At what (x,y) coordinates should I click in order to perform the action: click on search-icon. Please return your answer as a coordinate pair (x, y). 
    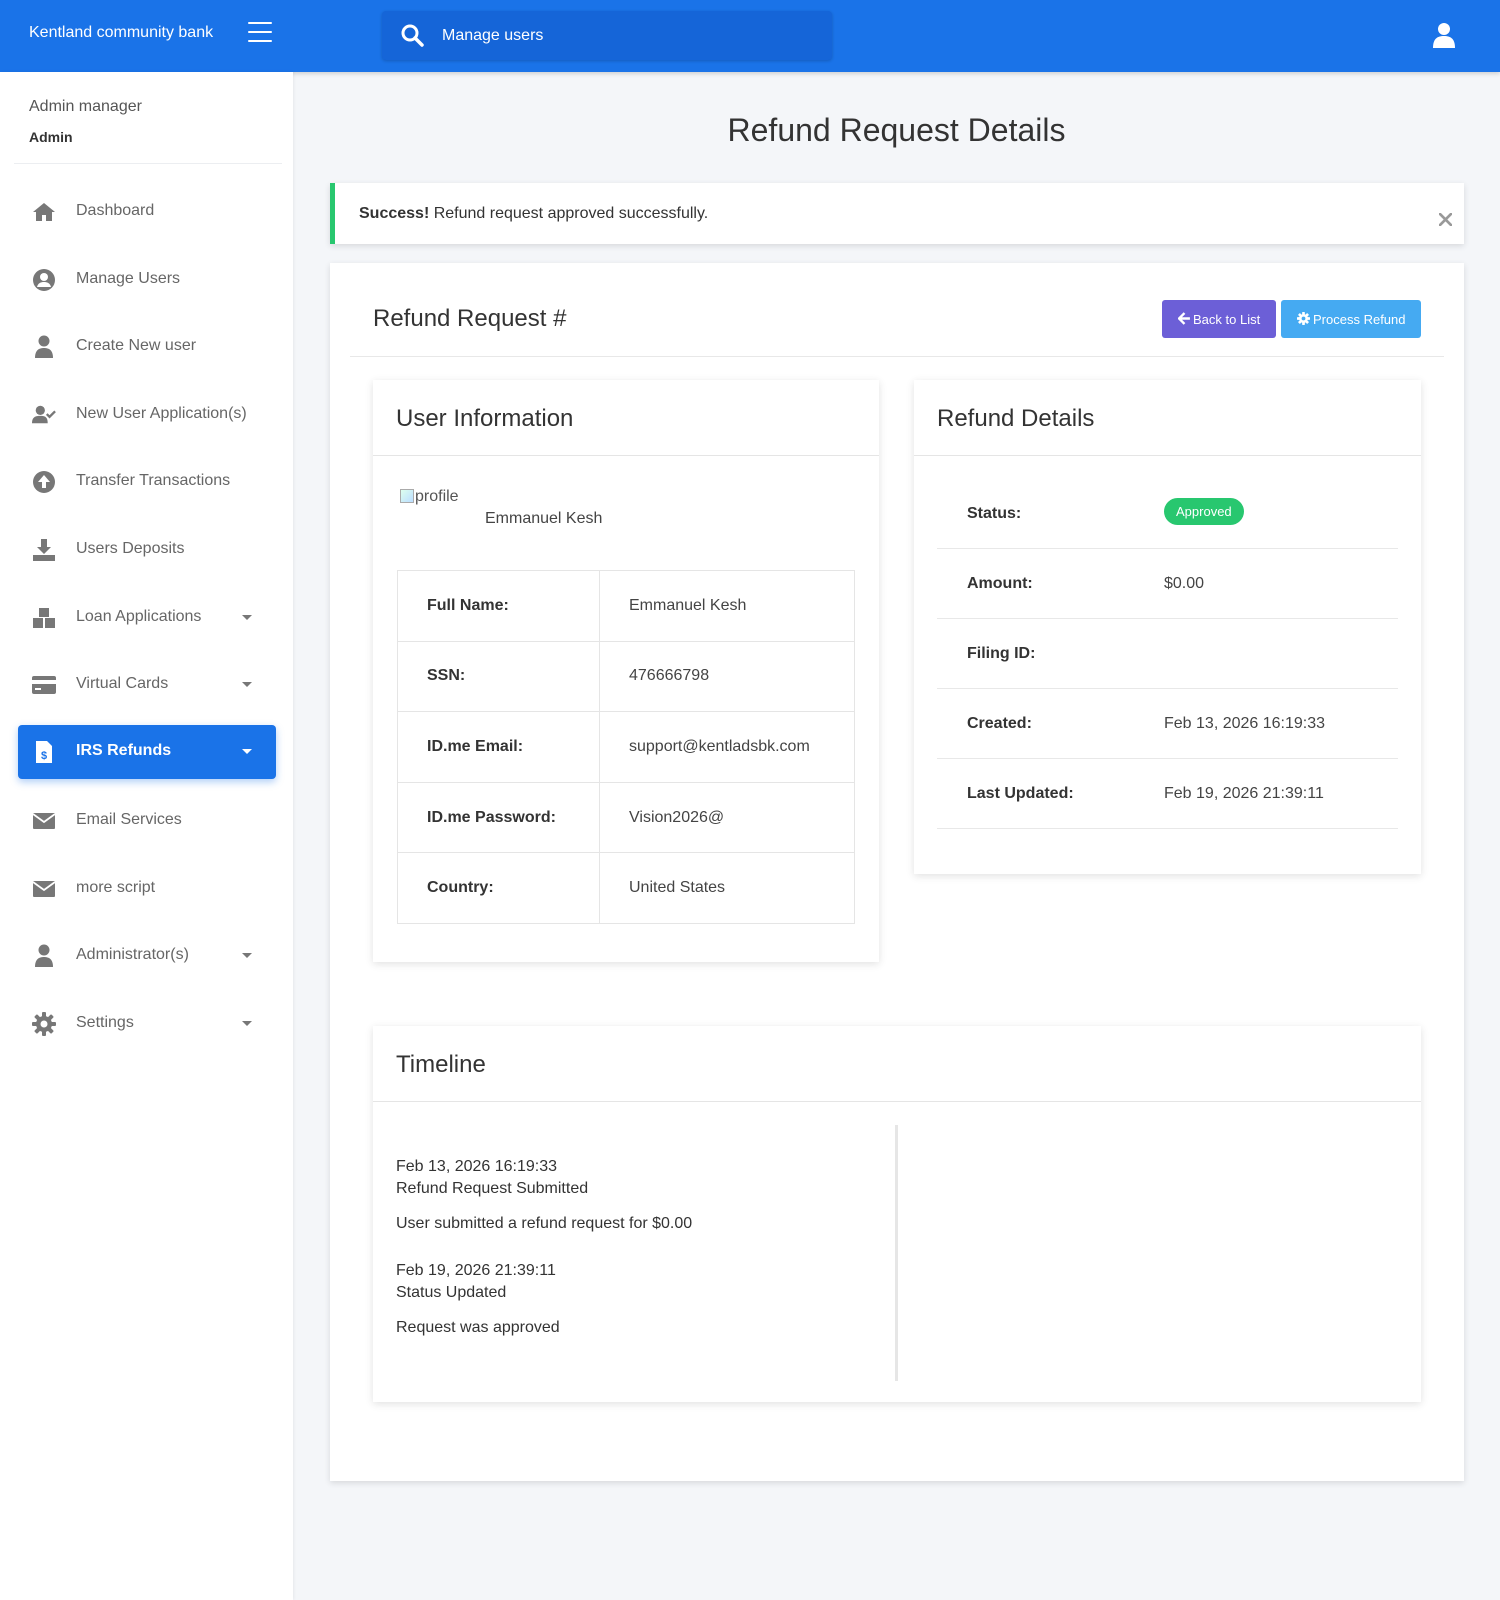
    Looking at the image, I should click on (412, 35).